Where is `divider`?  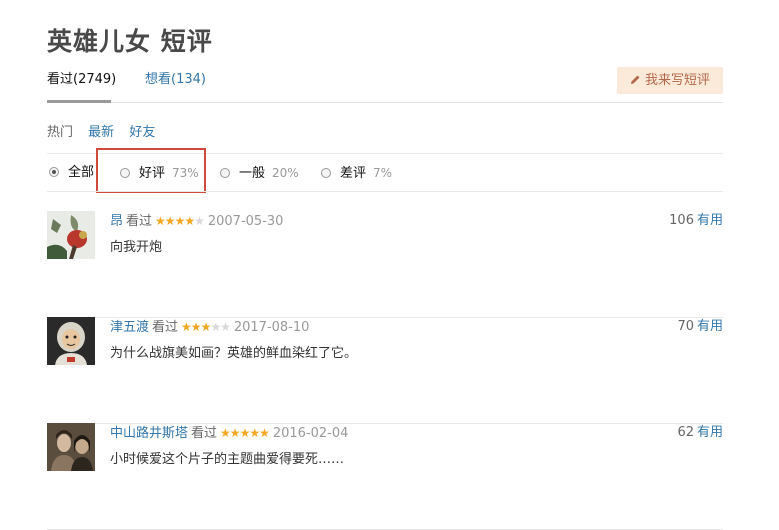 divider is located at coordinates (385, 191).